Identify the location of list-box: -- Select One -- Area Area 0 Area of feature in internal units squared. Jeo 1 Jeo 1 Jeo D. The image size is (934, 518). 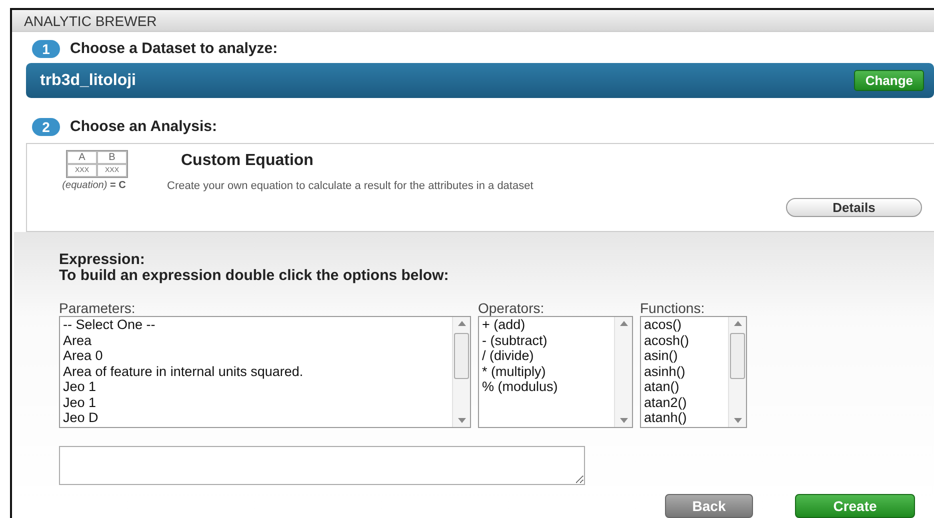
(265, 372).